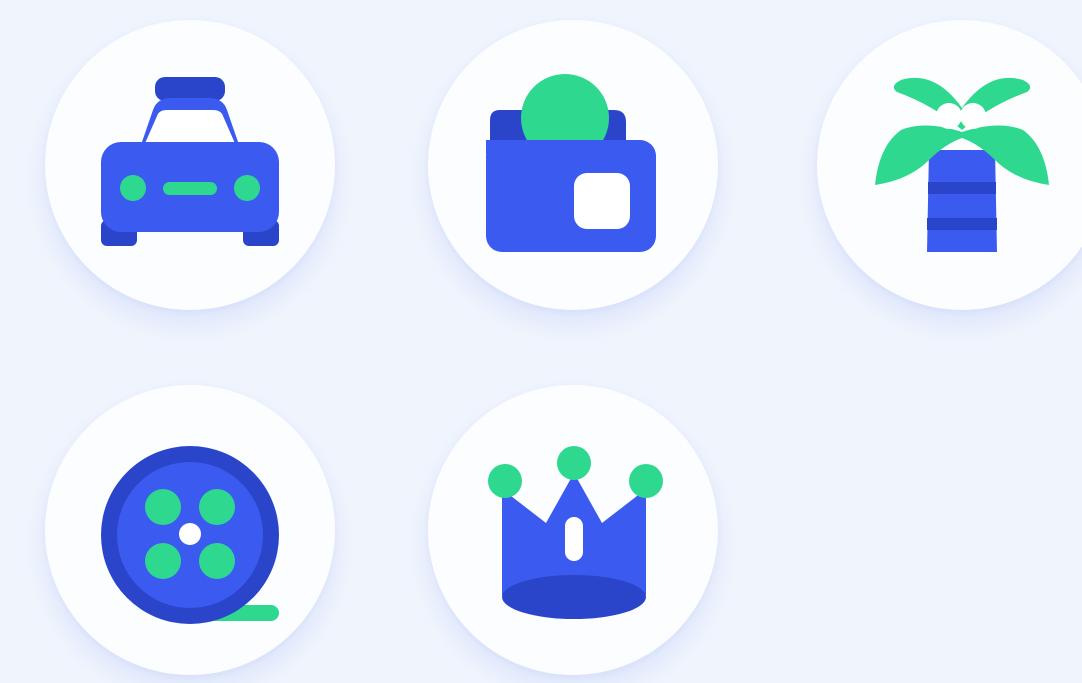  I want to click on crown-tile, so click(573, 530).